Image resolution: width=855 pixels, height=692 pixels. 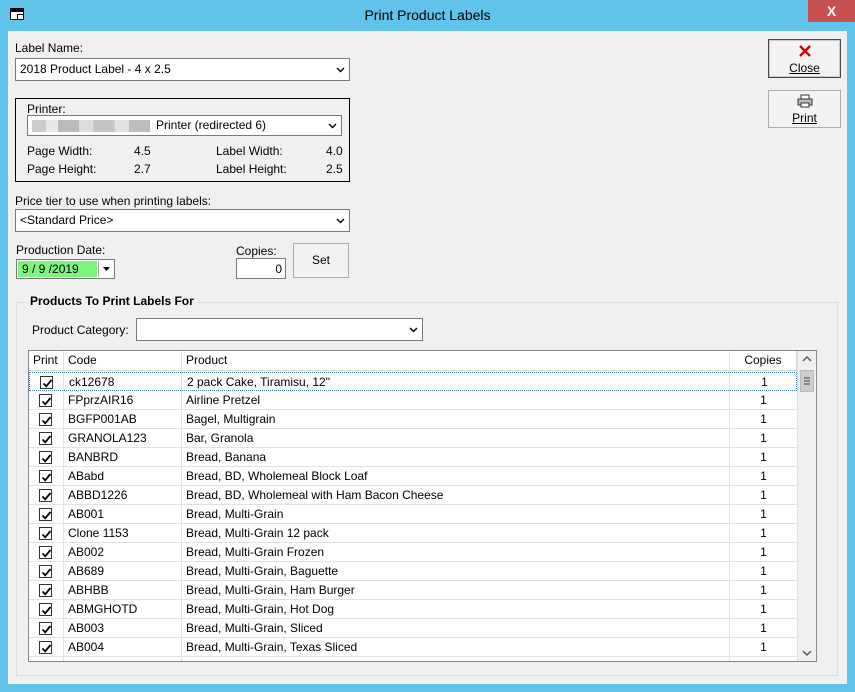 What do you see at coordinates (122, 533) in the screenshot?
I see `code-cell: Clone 1153` at bounding box center [122, 533].